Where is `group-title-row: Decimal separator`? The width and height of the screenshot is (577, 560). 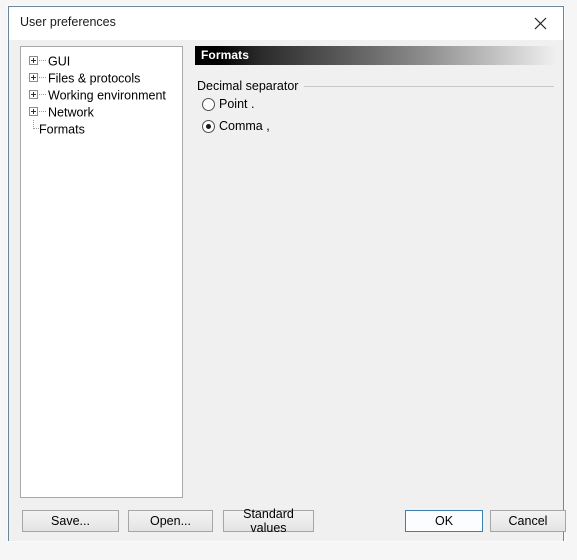 group-title-row: Decimal separator is located at coordinates (375, 86).